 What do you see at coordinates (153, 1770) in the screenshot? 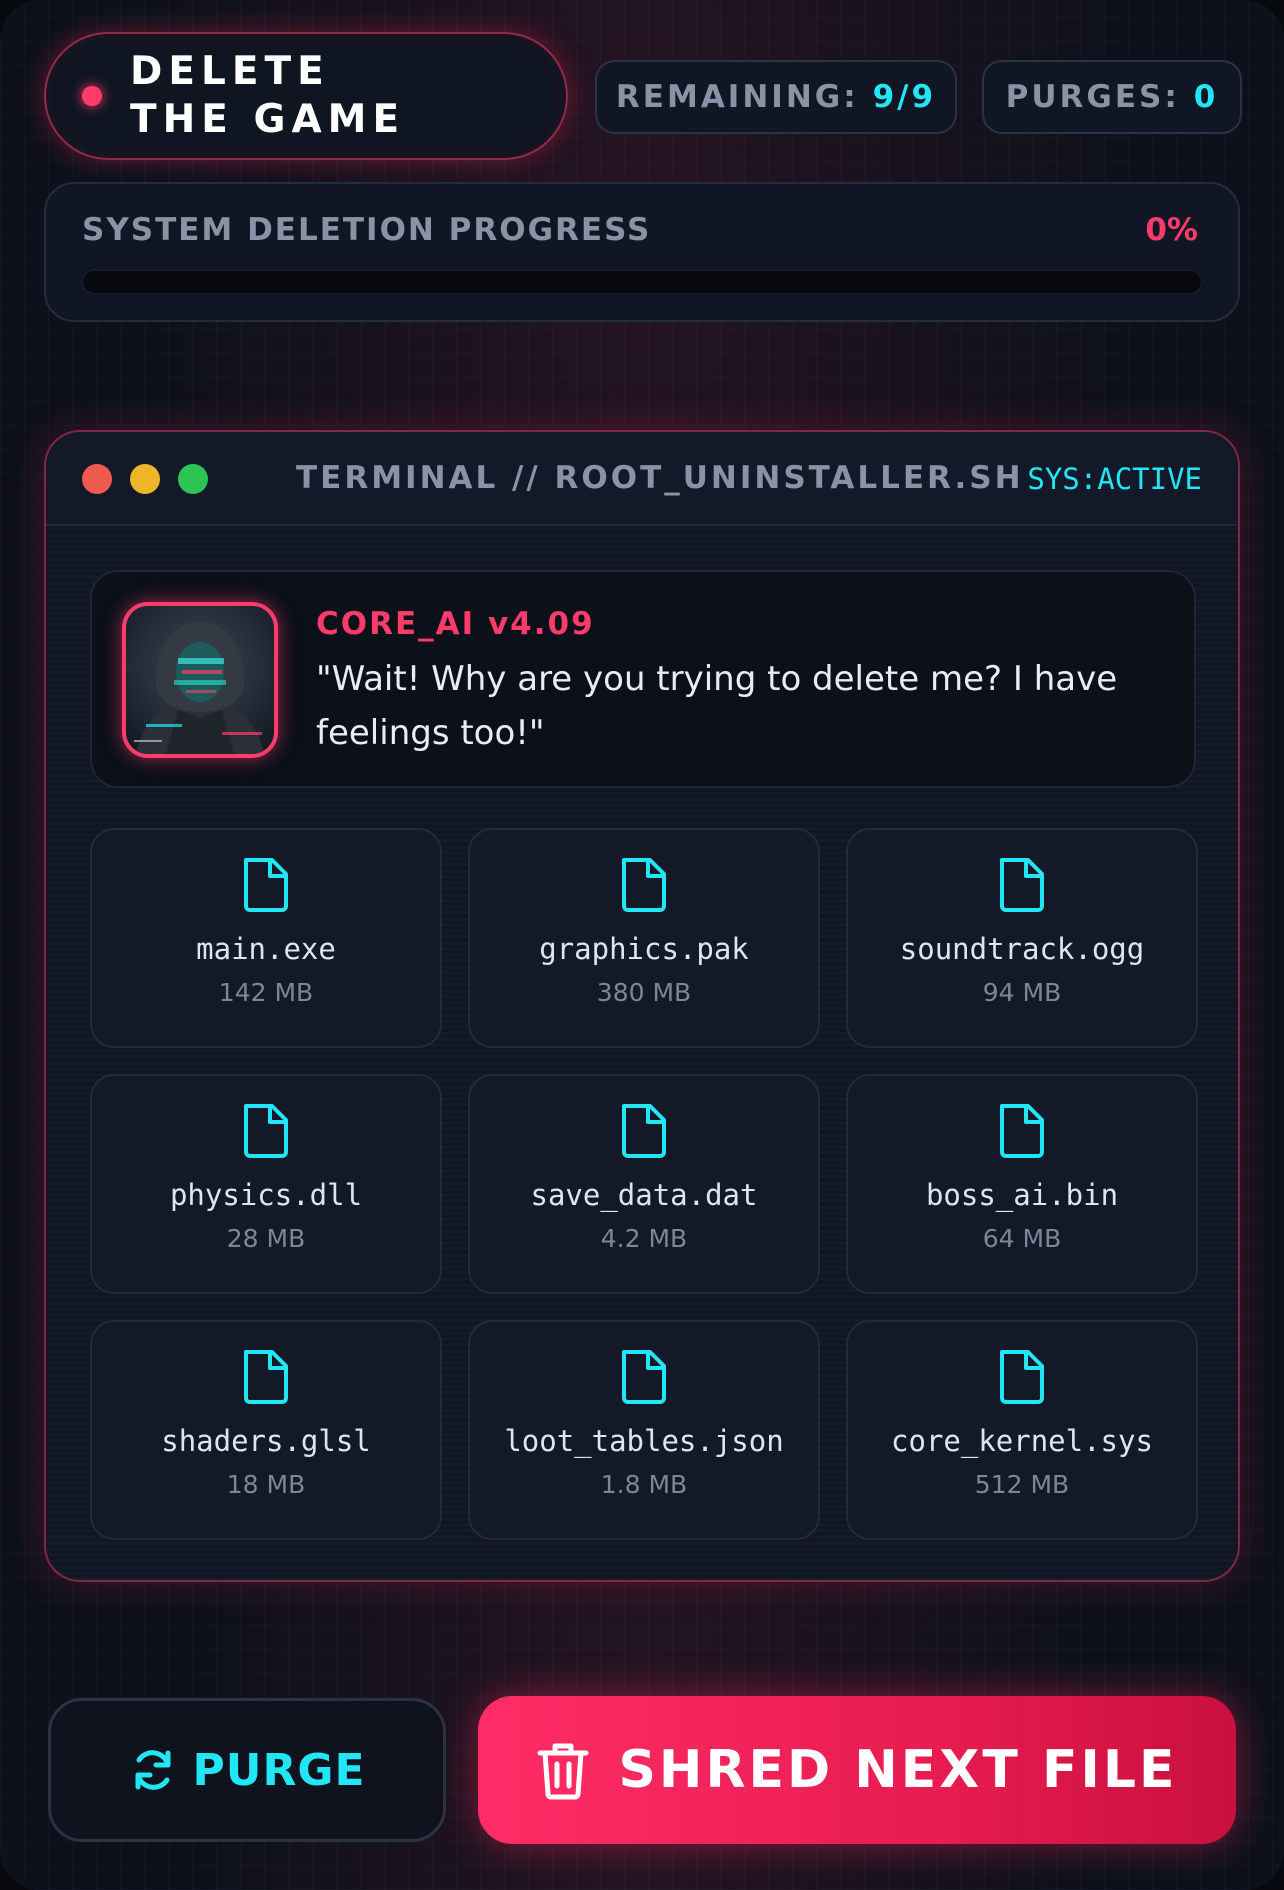
I see `refresh-icon` at bounding box center [153, 1770].